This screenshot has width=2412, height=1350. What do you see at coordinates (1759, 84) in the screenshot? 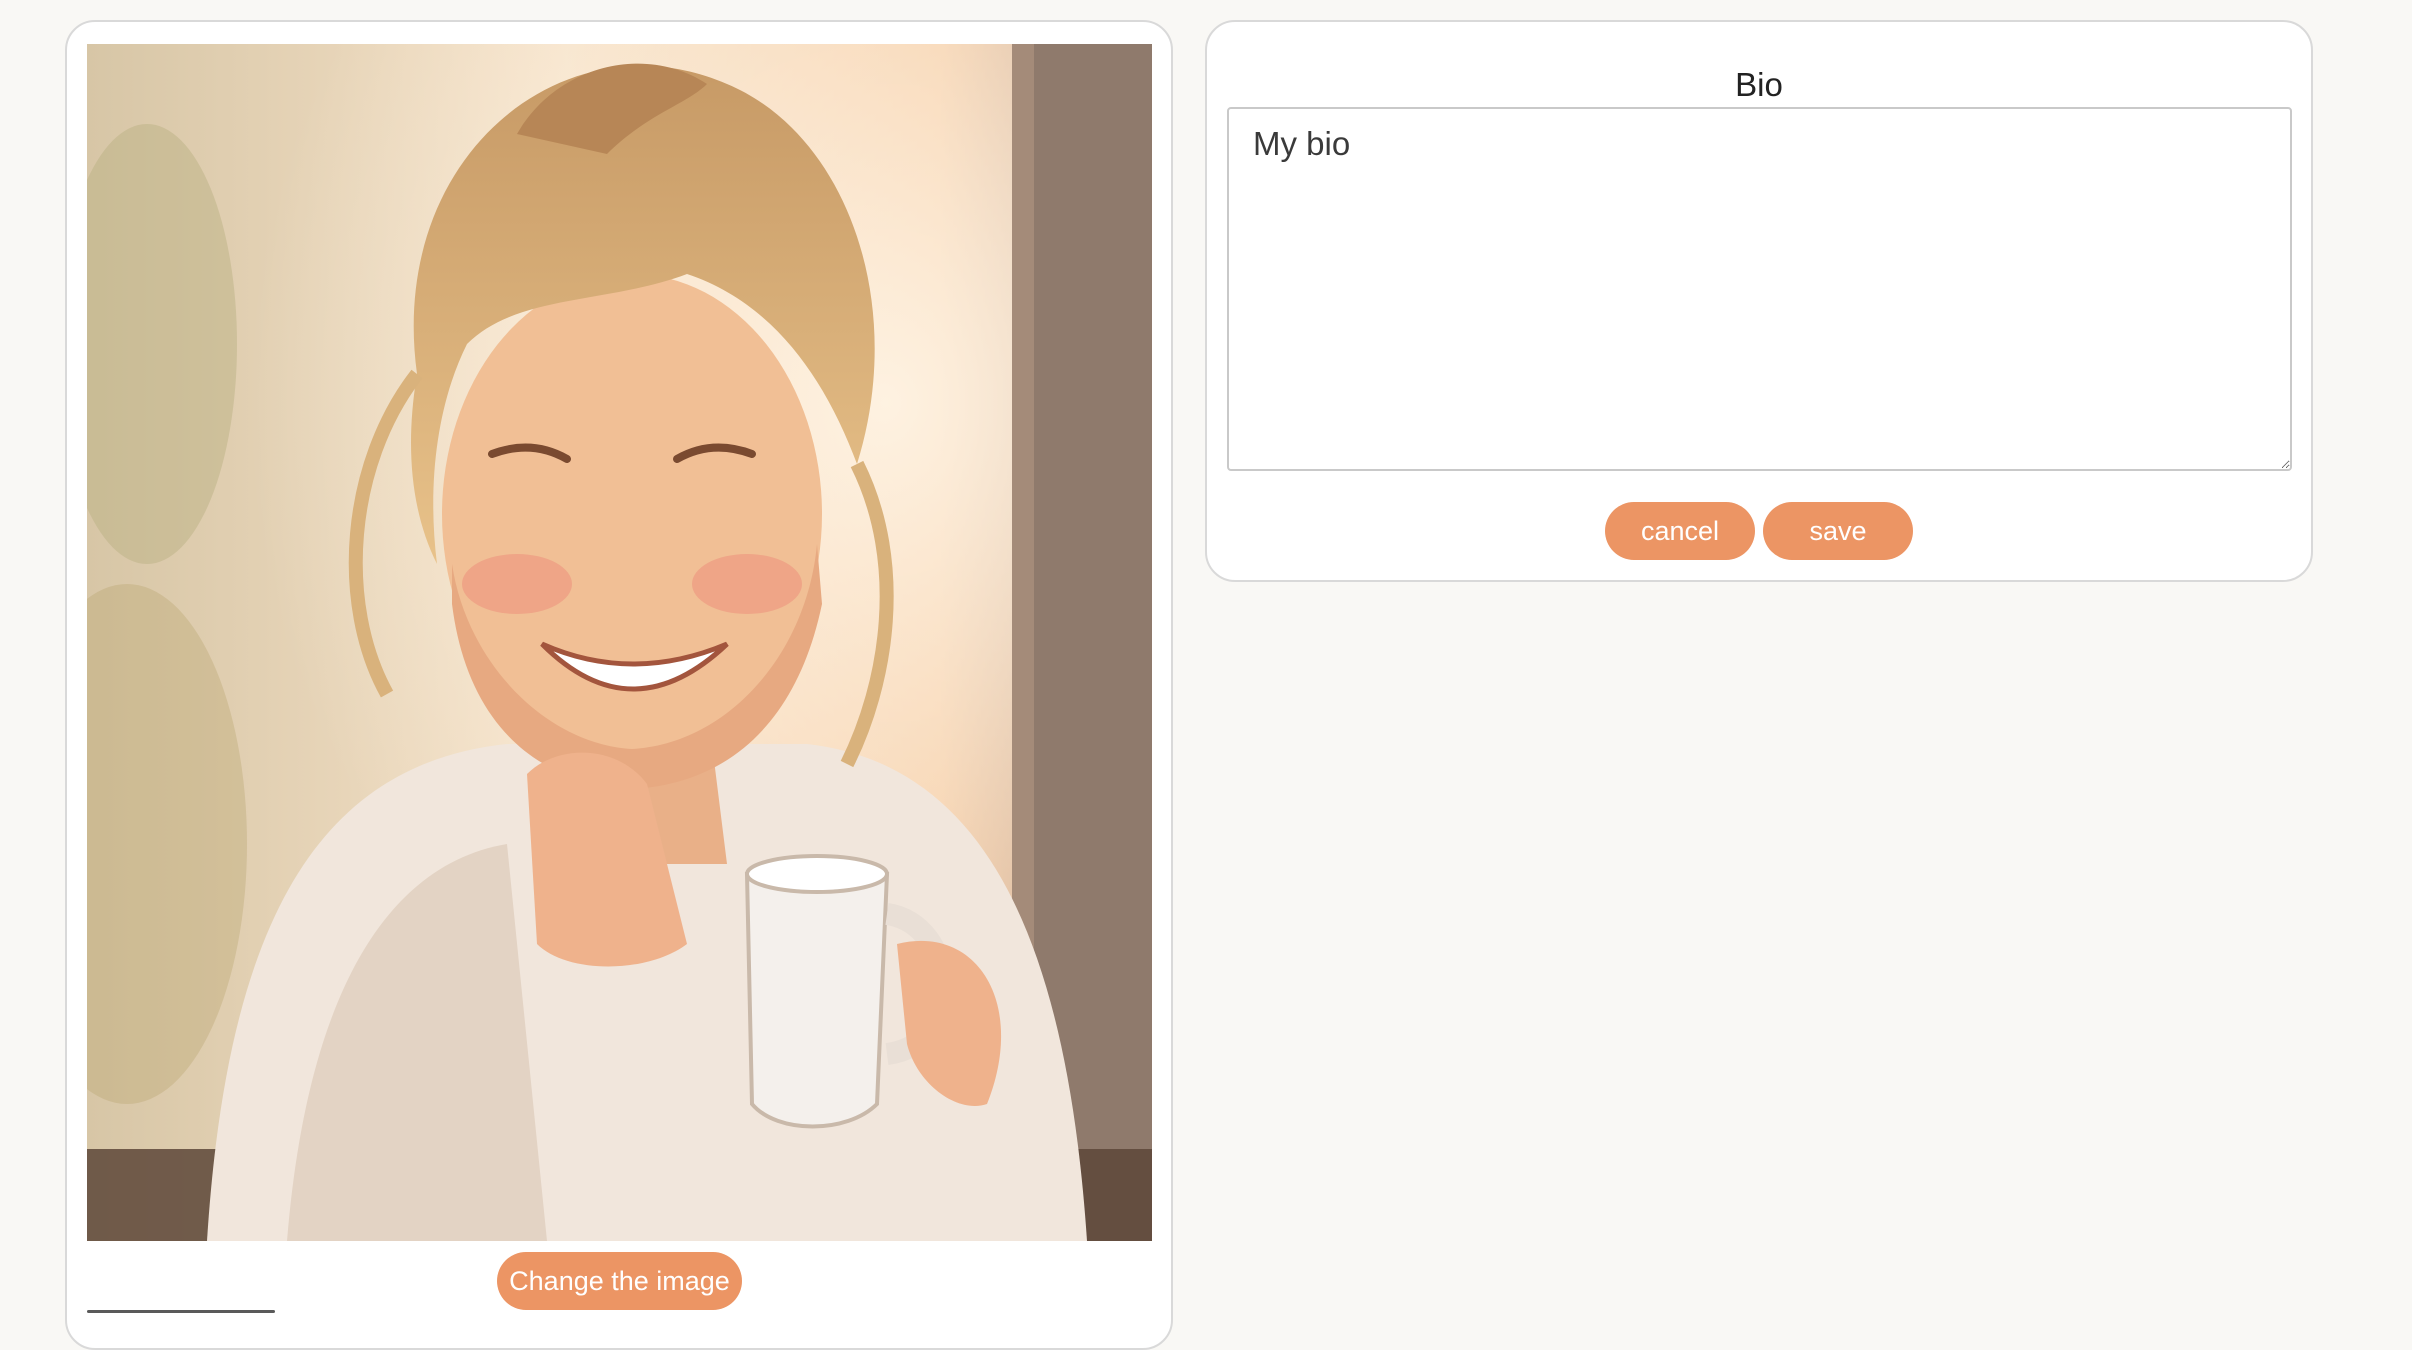
I see `bio-title: Bio` at bounding box center [1759, 84].